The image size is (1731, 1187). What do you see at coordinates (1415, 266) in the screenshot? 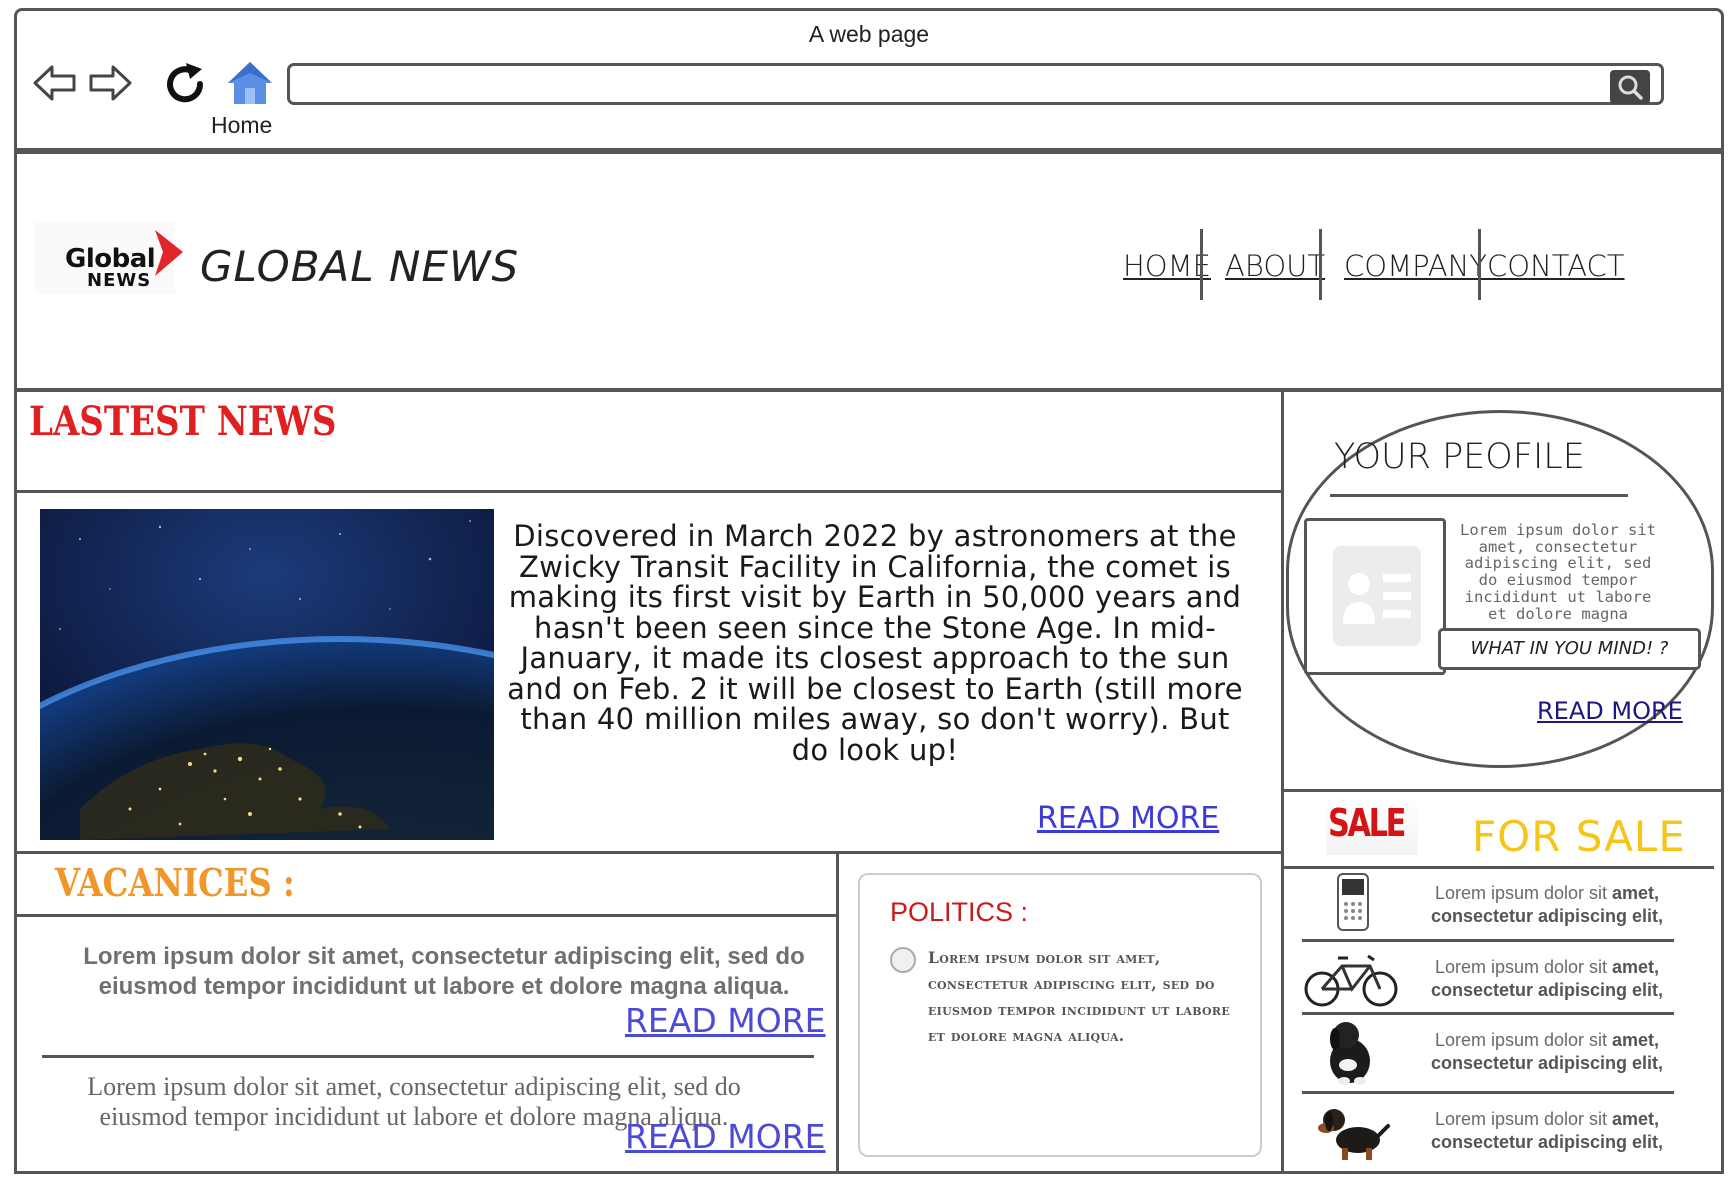
I see `nav-company: COMPANY` at bounding box center [1415, 266].